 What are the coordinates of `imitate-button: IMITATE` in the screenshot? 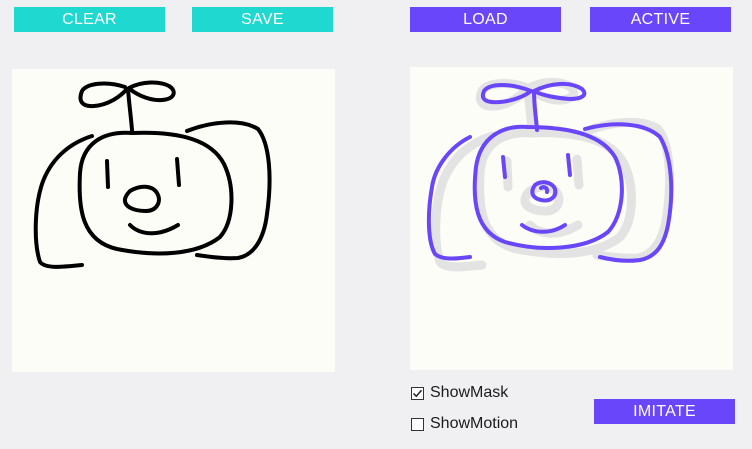 It's located at (664, 411).